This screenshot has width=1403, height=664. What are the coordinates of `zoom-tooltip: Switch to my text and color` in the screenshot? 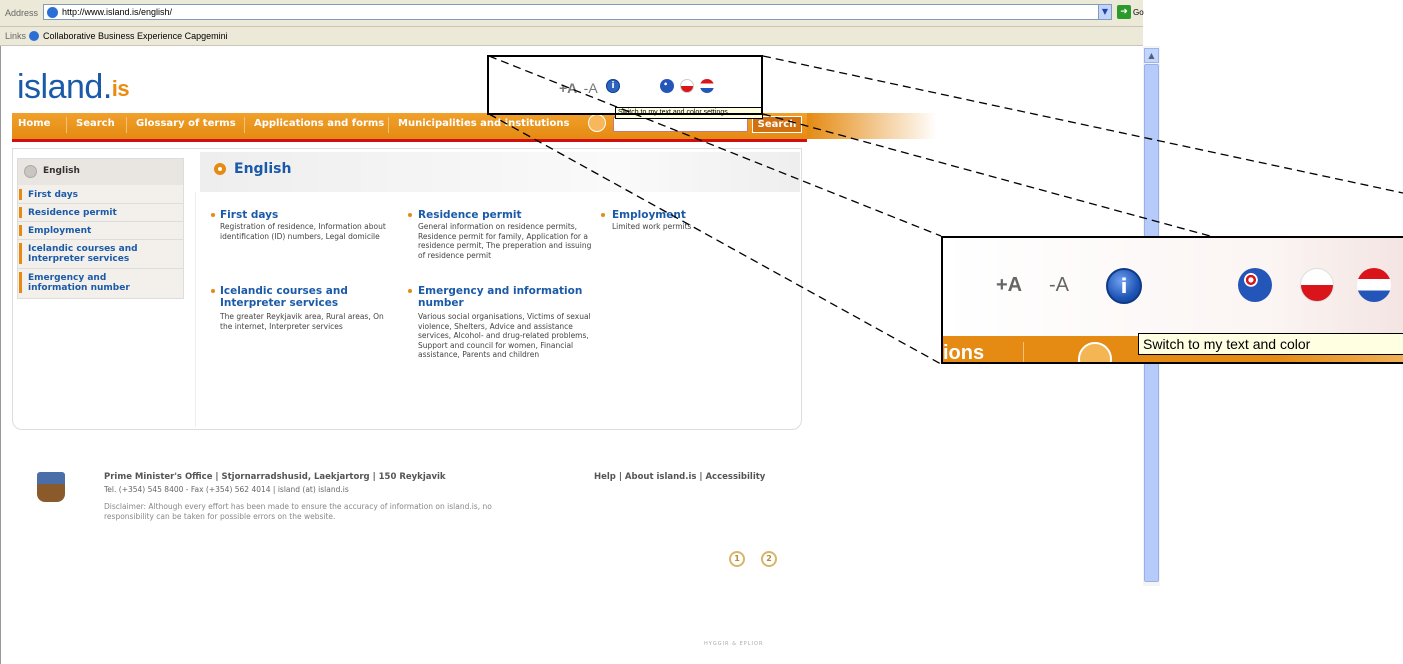 It's located at (1270, 344).